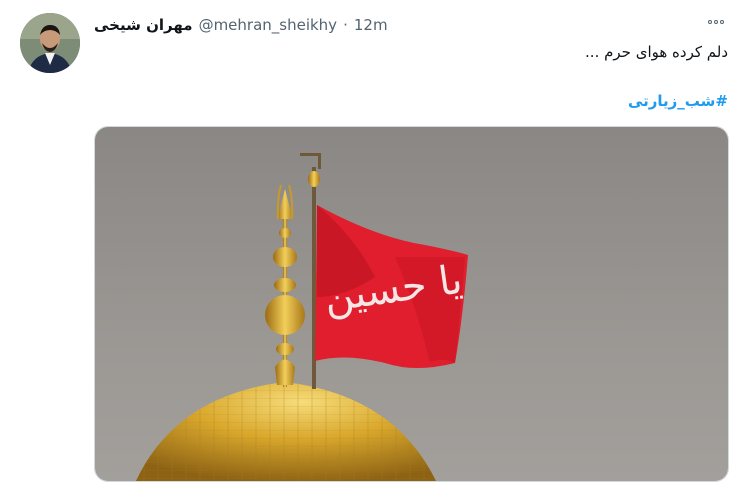 The image size is (748, 492). Describe the element at coordinates (678, 101) in the screenshot. I see `hashtag-link: #شب_زیارتی` at that location.